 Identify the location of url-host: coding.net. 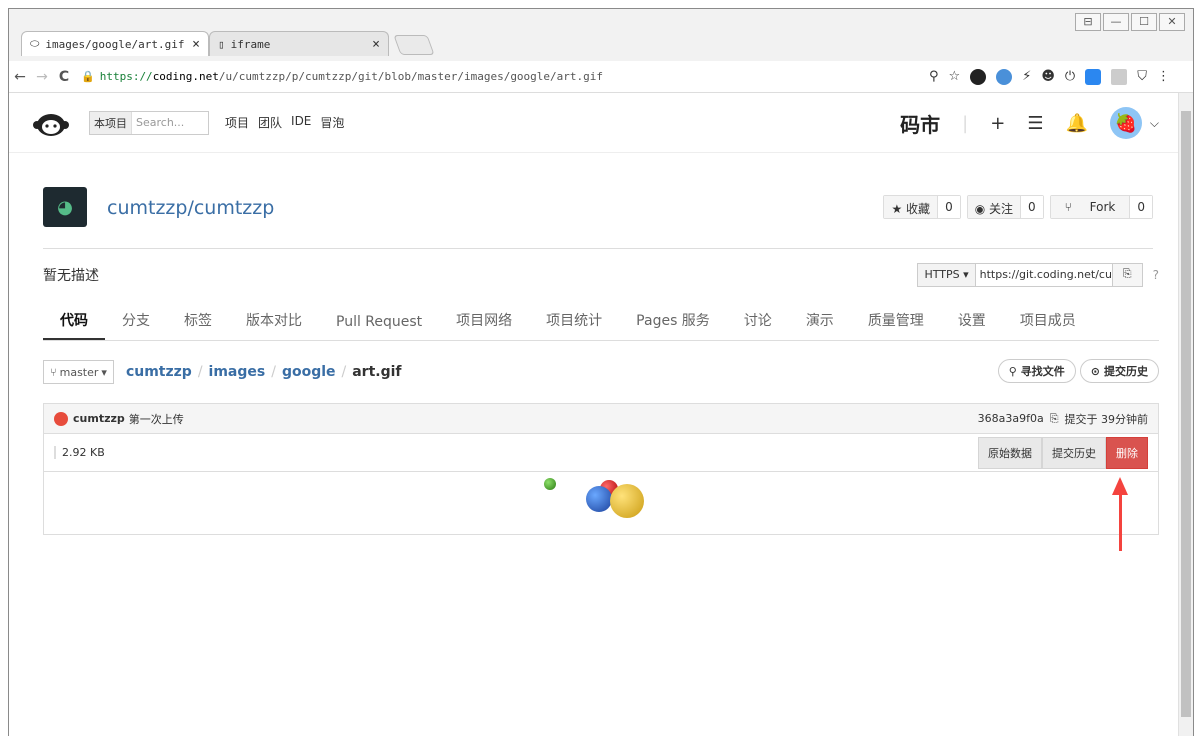
(185, 76).